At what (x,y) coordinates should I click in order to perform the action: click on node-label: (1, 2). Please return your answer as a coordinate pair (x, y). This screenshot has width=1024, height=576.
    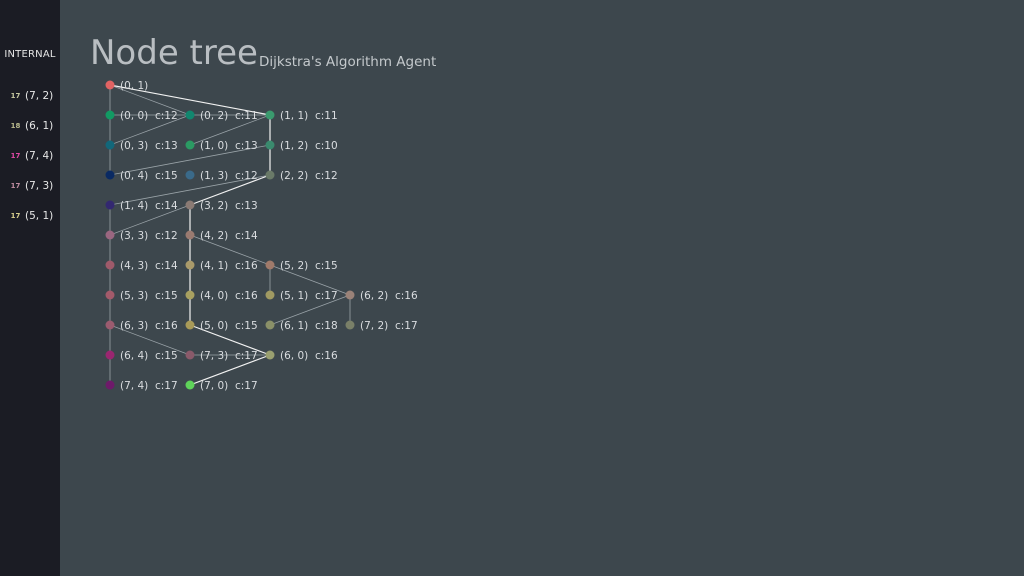
    Looking at the image, I should click on (294, 146).